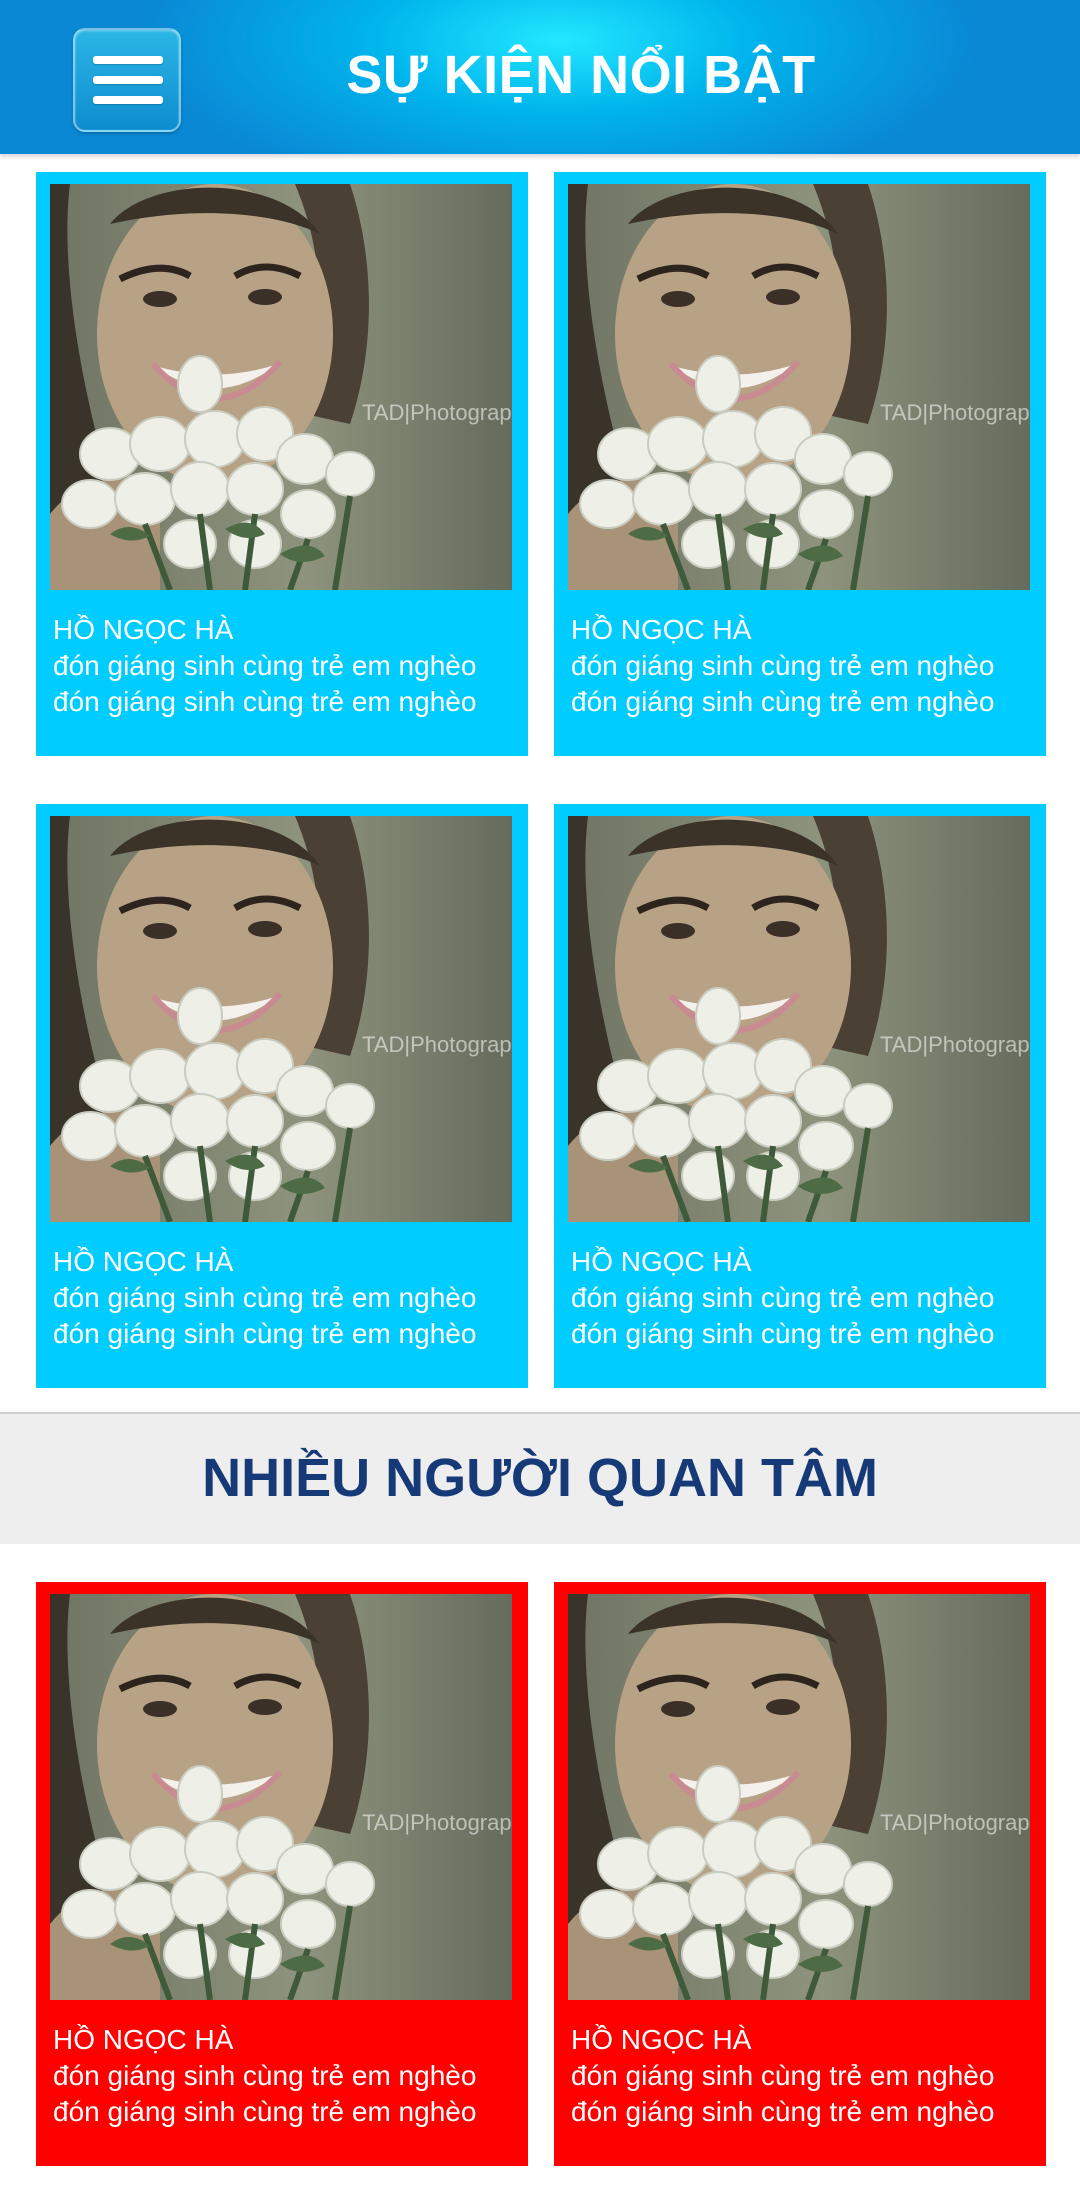  What do you see at coordinates (581, 75) in the screenshot?
I see `page-title: SỰ KIỆN NỔI BẬT` at bounding box center [581, 75].